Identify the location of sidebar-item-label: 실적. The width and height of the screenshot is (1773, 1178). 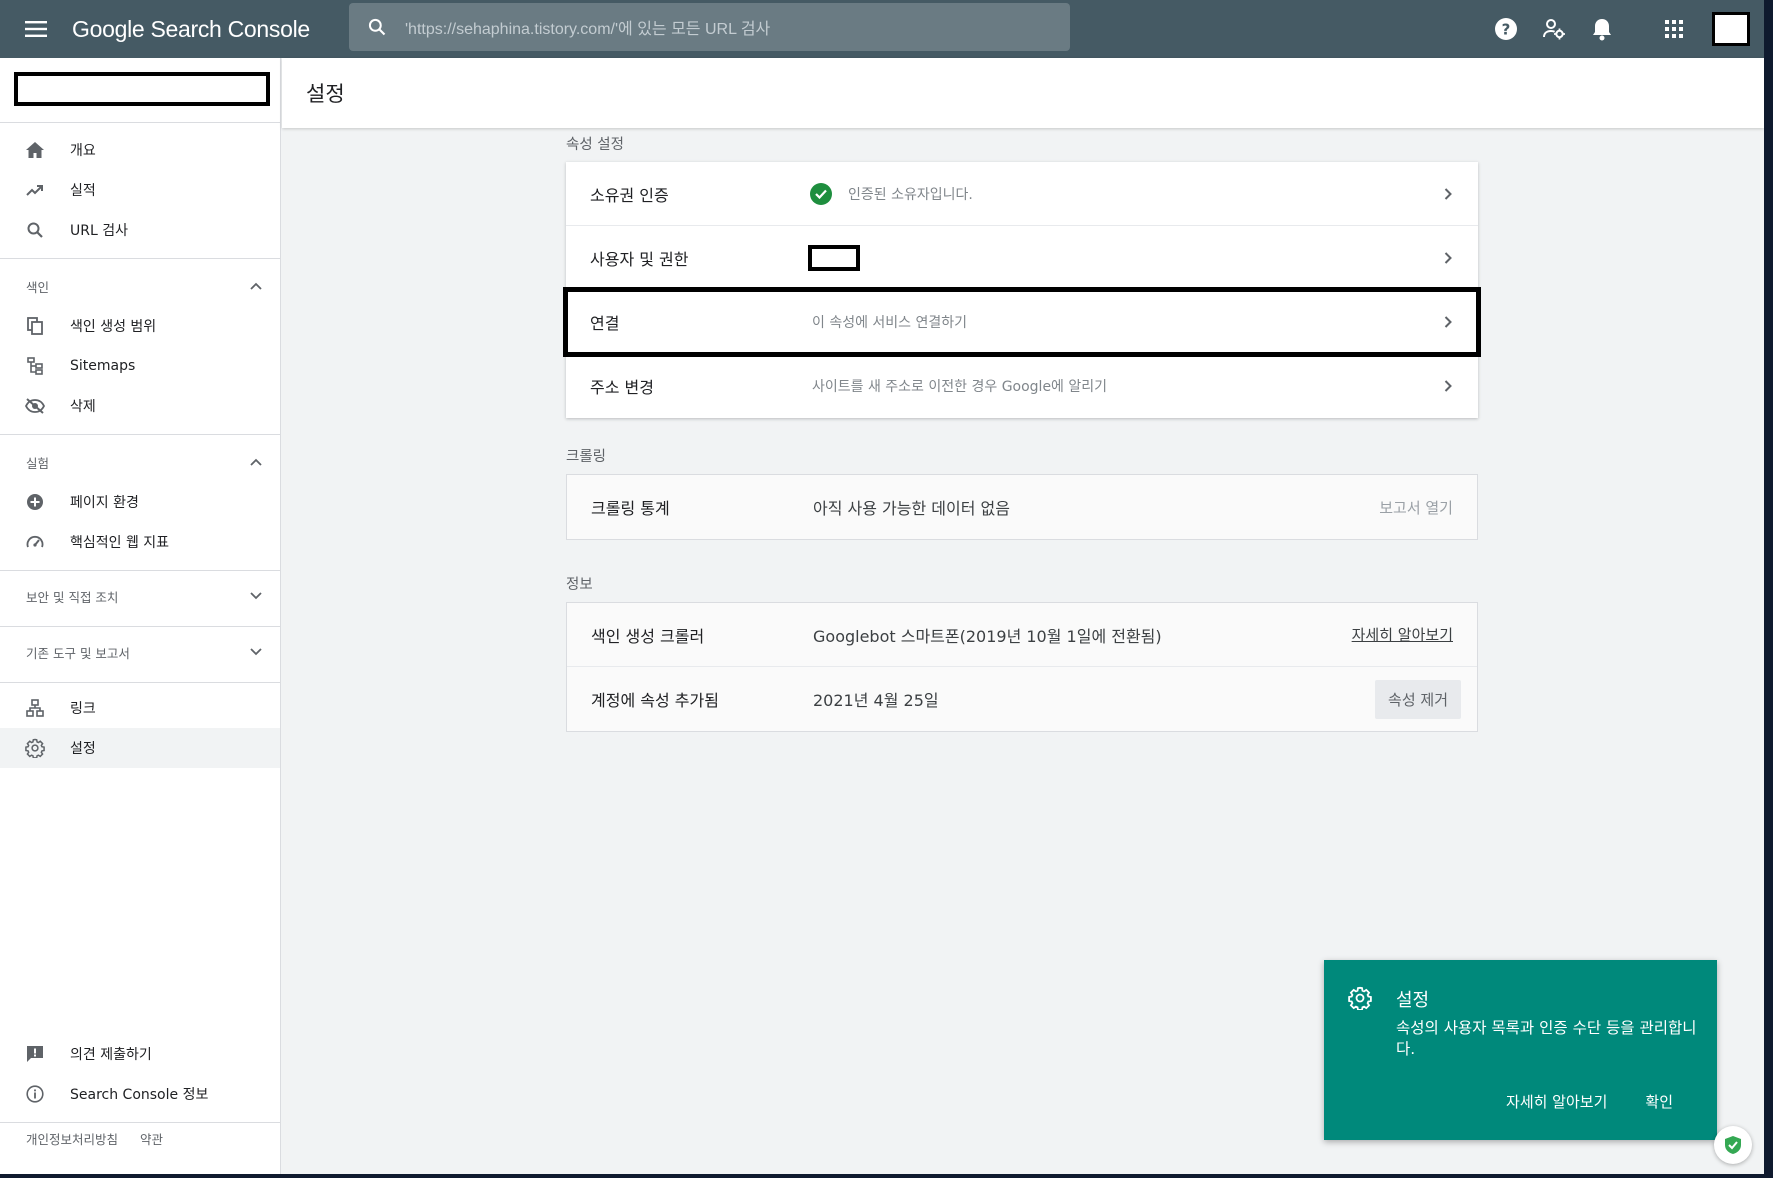
(83, 191).